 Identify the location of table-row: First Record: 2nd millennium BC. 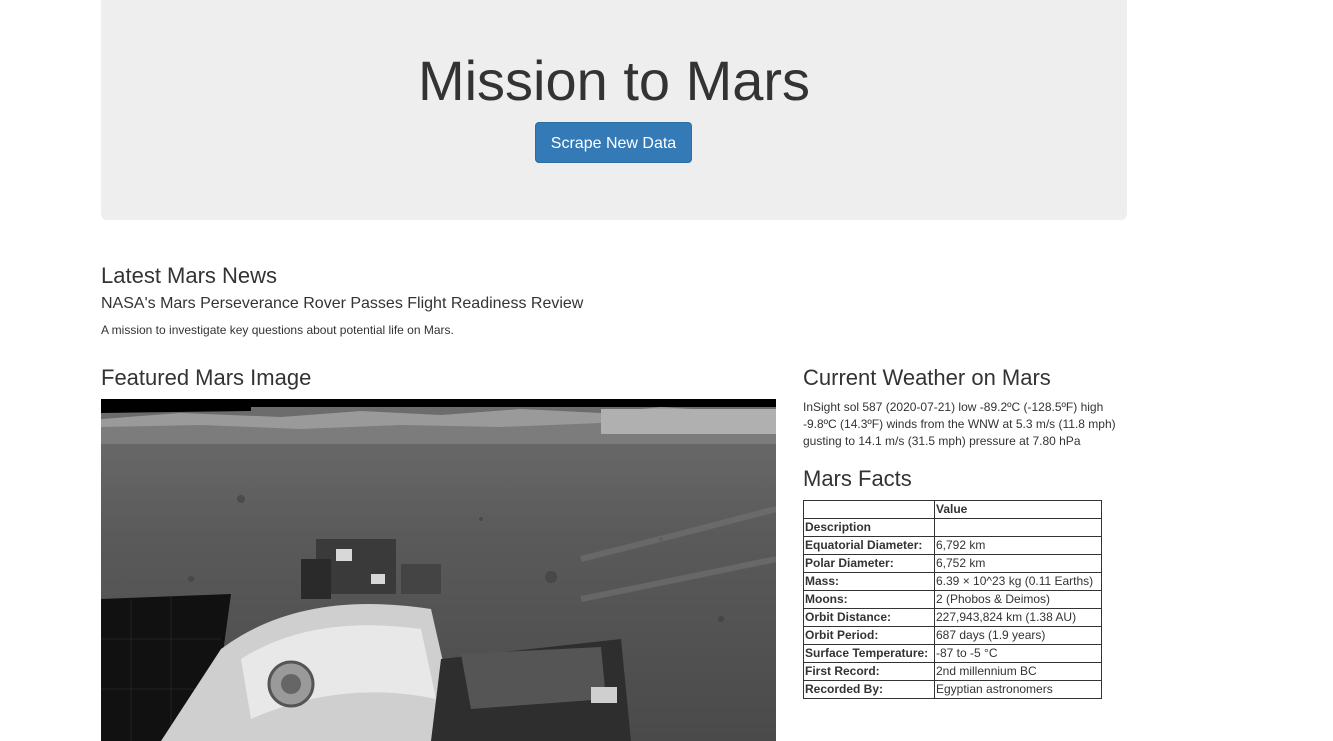
(952, 671).